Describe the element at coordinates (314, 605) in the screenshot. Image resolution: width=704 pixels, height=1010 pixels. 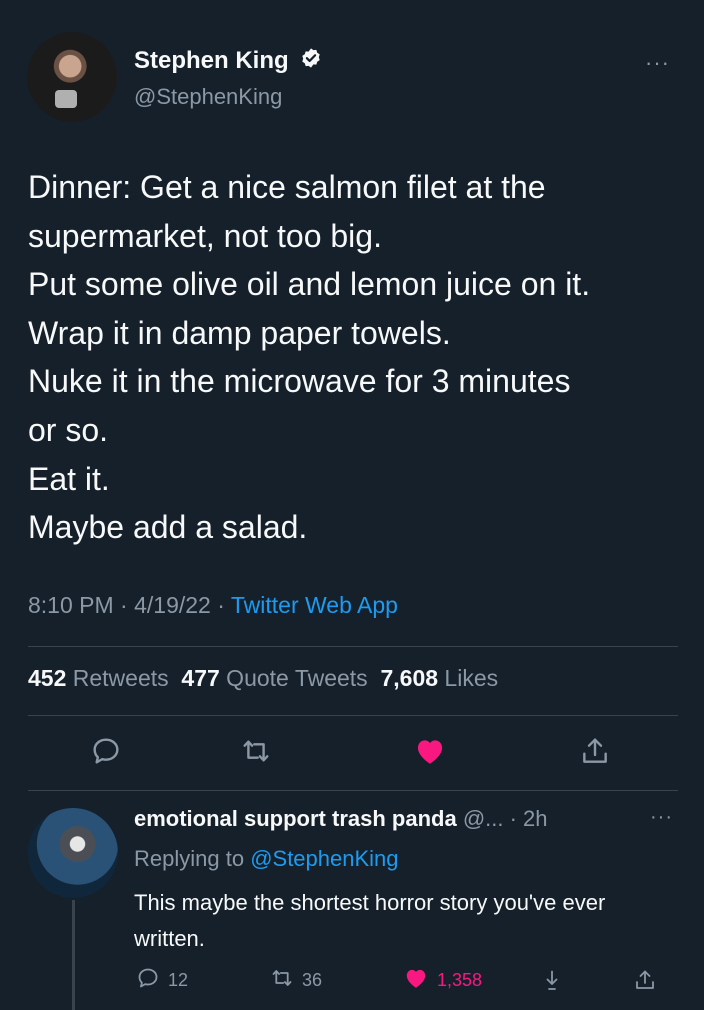
I see `tweet-source: Twitter Web App` at that location.